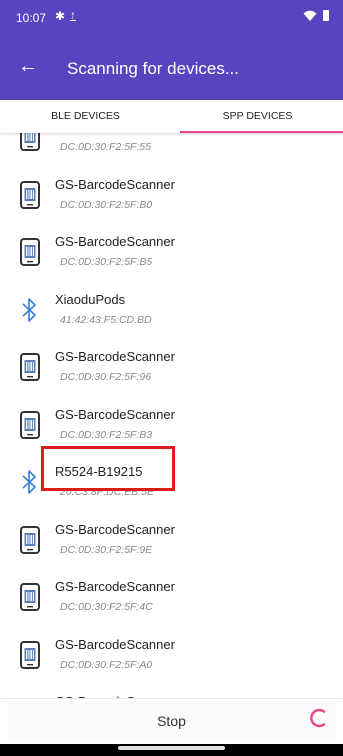 The image size is (343, 756). Describe the element at coordinates (171, 151) in the screenshot. I see `device-list-item: DC:0D:30:F2:5F:55` at that location.